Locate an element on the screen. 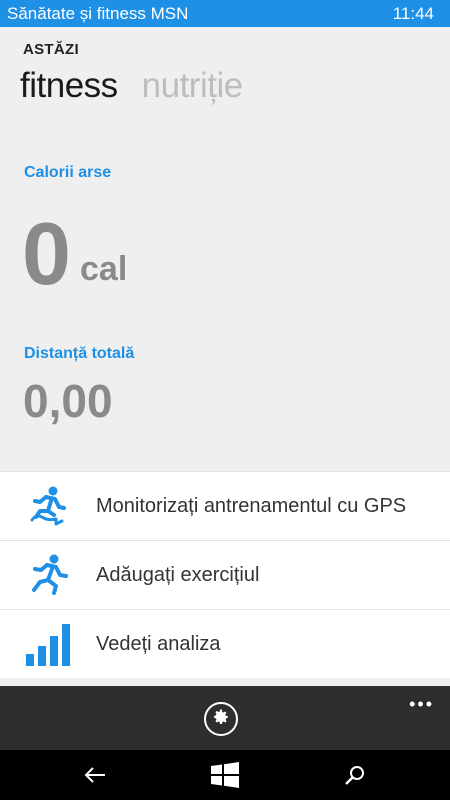  view-analysis-label: Vedeți analiza is located at coordinates (158, 643).